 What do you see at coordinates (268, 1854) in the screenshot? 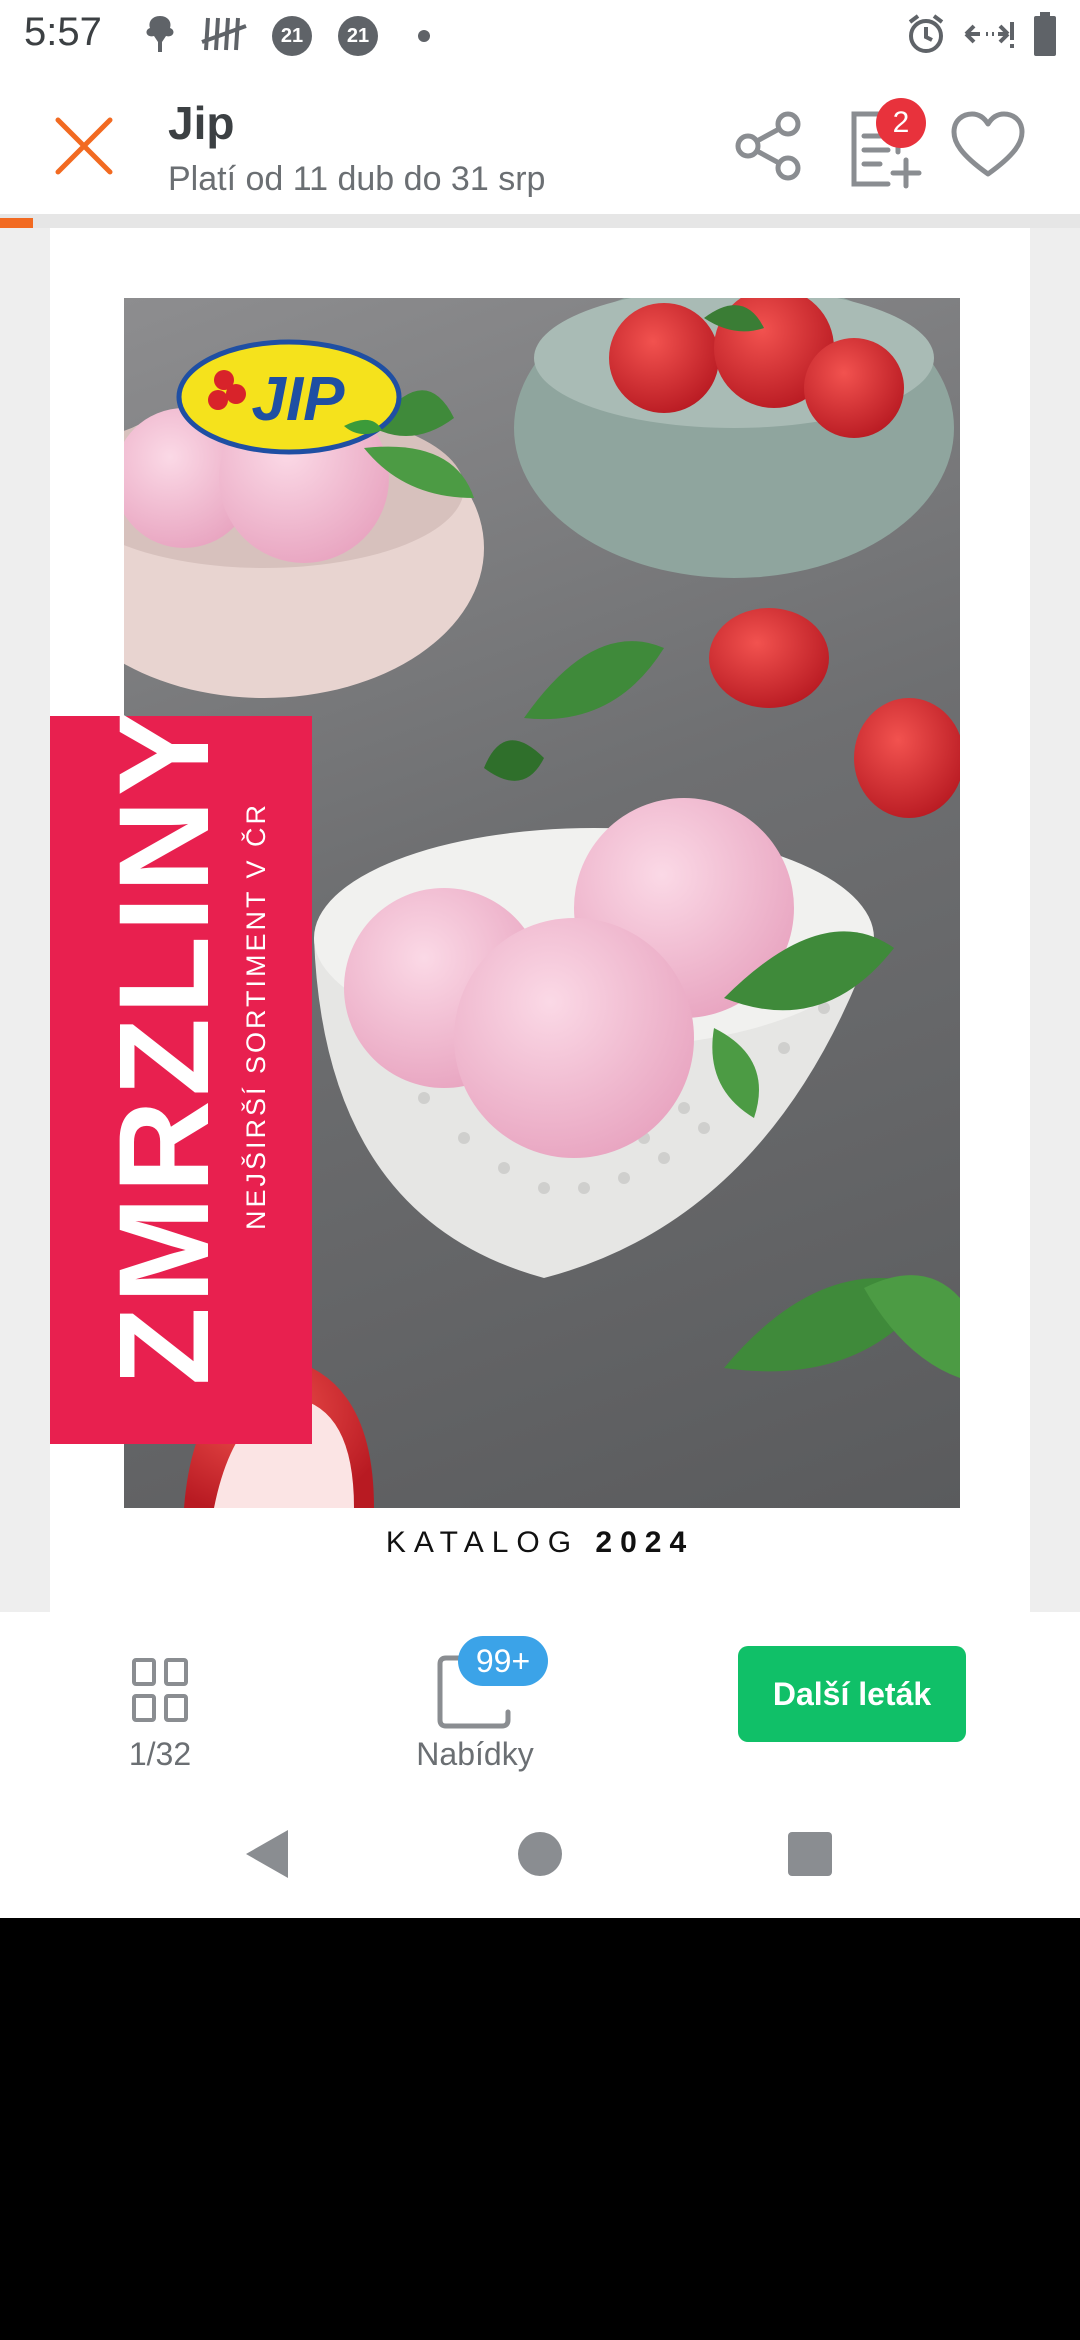
I see `back-icon` at bounding box center [268, 1854].